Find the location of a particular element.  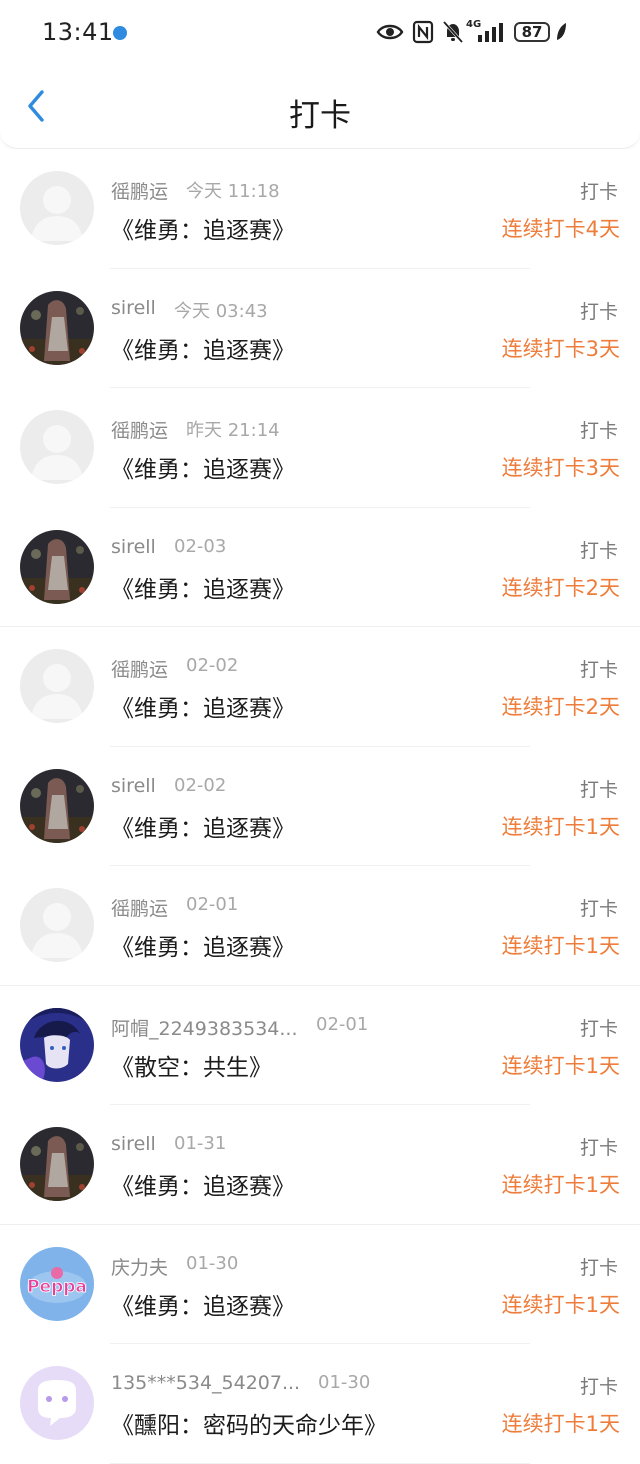

list-item: sirell 02-02 《维勇：追逐赛》 打卡连续打卡1天 is located at coordinates (320, 806).